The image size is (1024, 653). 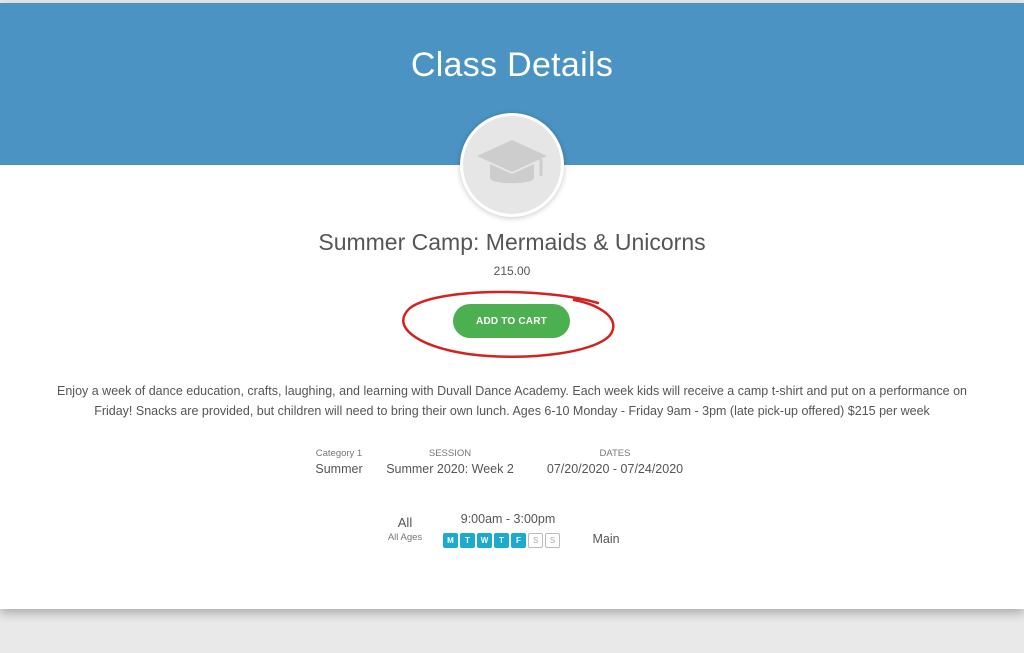 I want to click on day-badge: F, so click(x=518, y=540).